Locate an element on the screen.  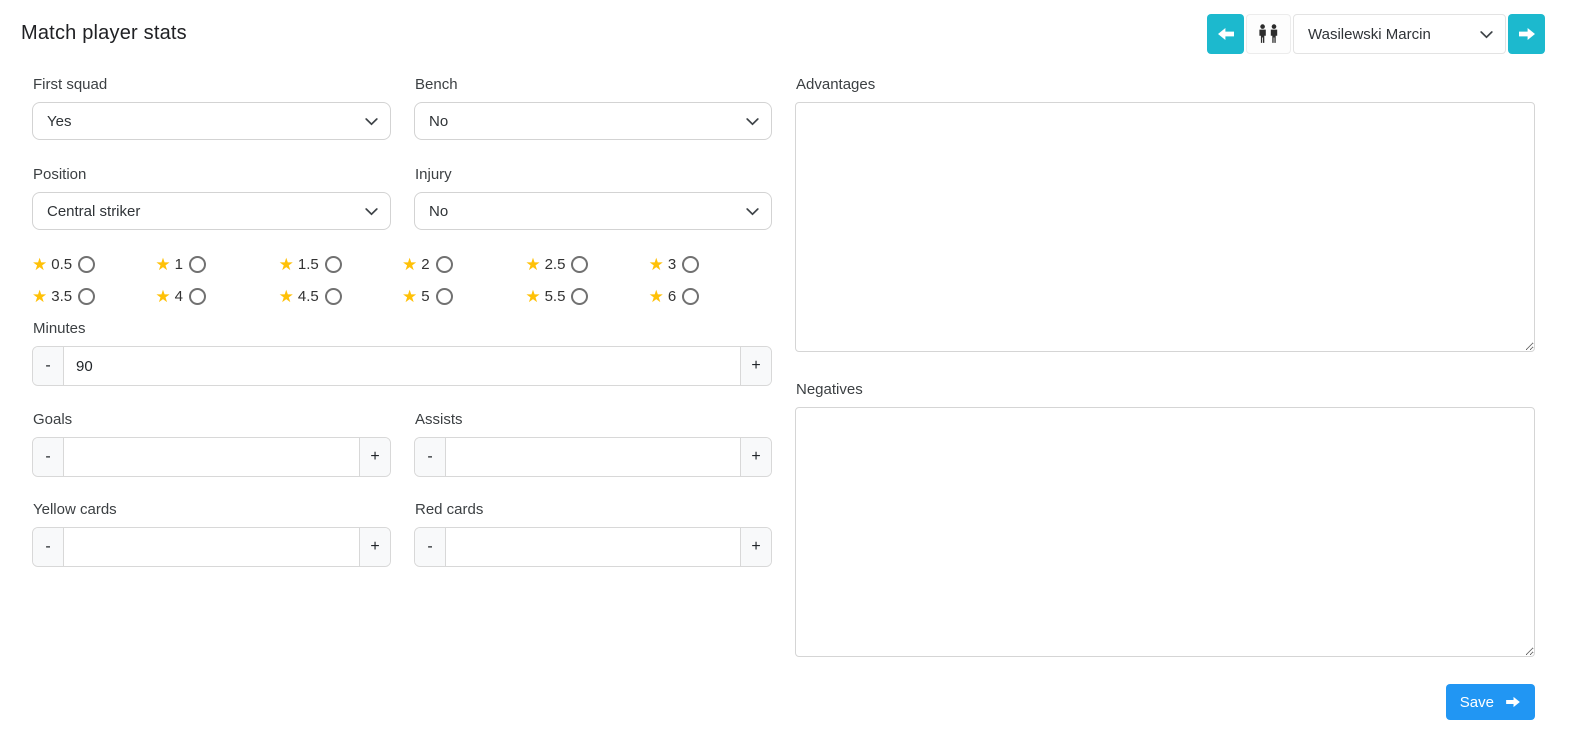
players-icon is located at coordinates (1268, 34).